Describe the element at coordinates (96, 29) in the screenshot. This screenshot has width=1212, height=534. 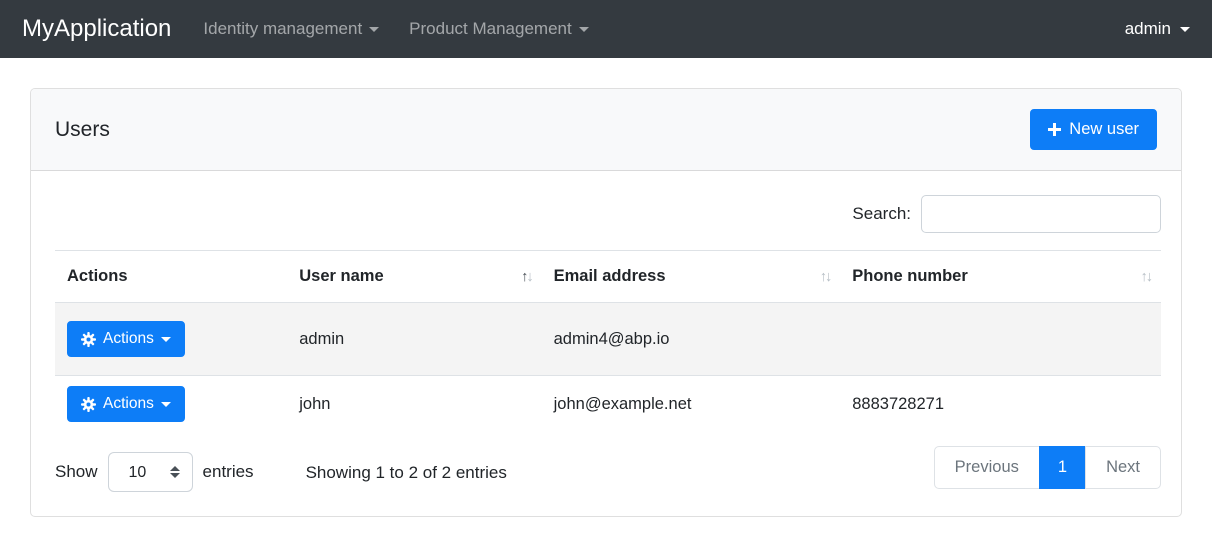
I see `app-brand: MyApplication` at that location.